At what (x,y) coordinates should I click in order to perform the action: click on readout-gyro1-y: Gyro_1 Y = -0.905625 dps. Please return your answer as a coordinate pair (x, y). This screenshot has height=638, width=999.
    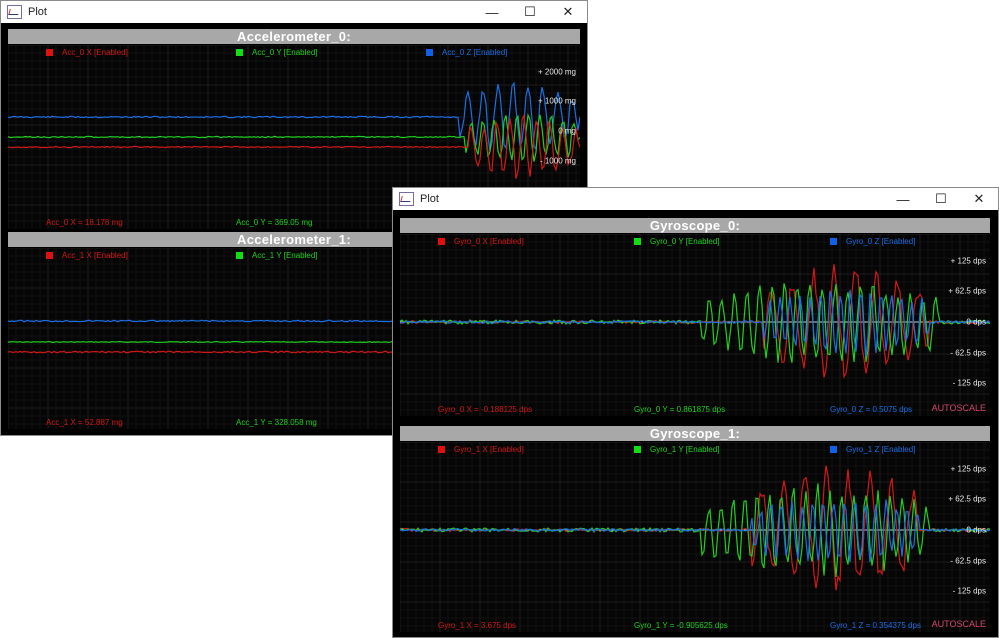
    Looking at the image, I should click on (681, 625).